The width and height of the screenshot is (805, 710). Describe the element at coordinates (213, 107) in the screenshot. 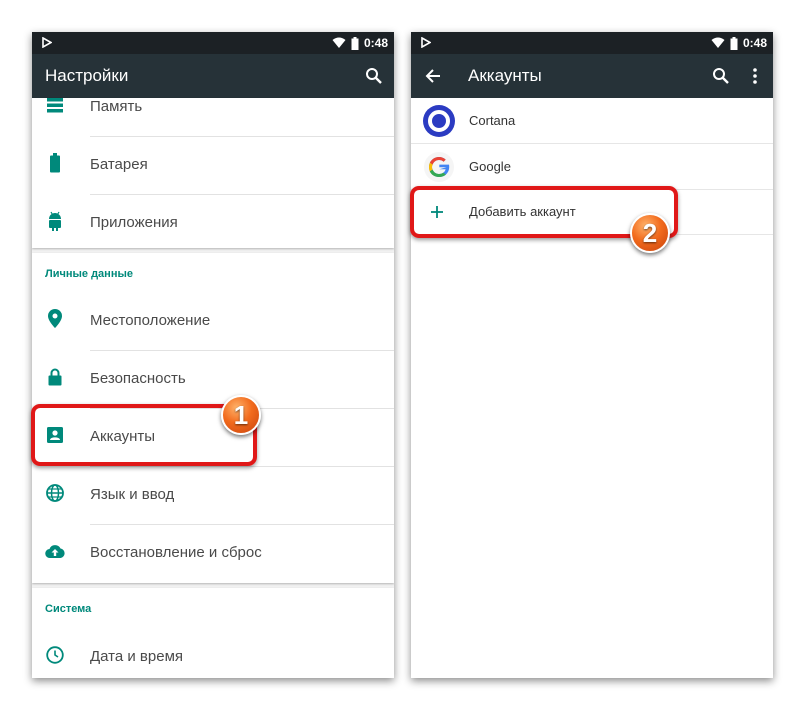

I see `settings-item-storage: Память` at that location.